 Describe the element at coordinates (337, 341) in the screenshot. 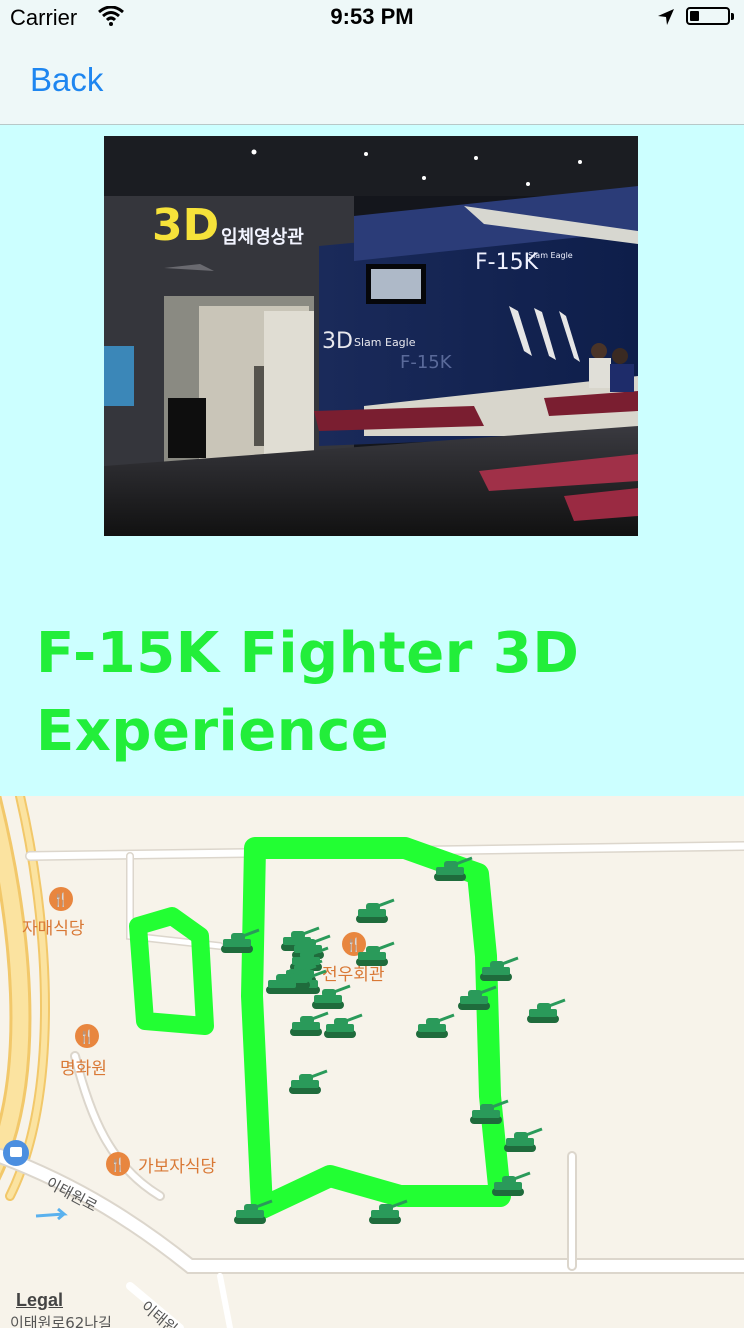

I see `sign-3d-small: 3D` at that location.